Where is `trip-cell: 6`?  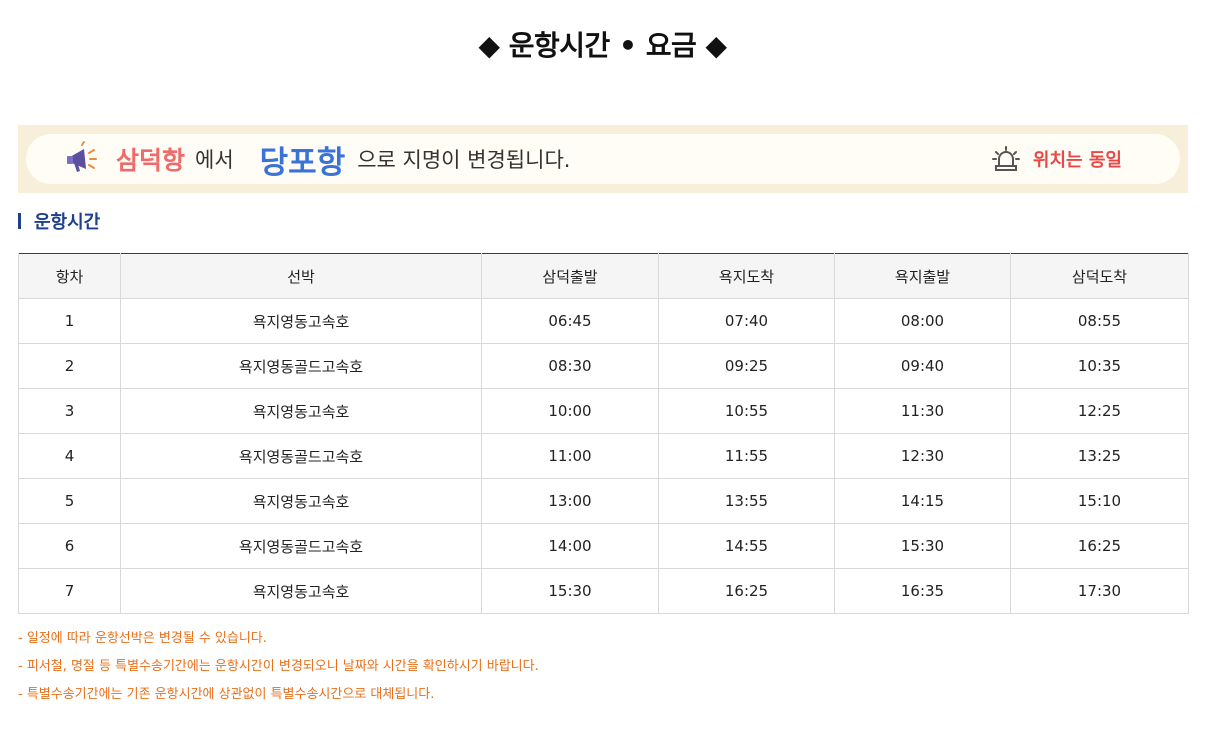 trip-cell: 6 is located at coordinates (69, 546).